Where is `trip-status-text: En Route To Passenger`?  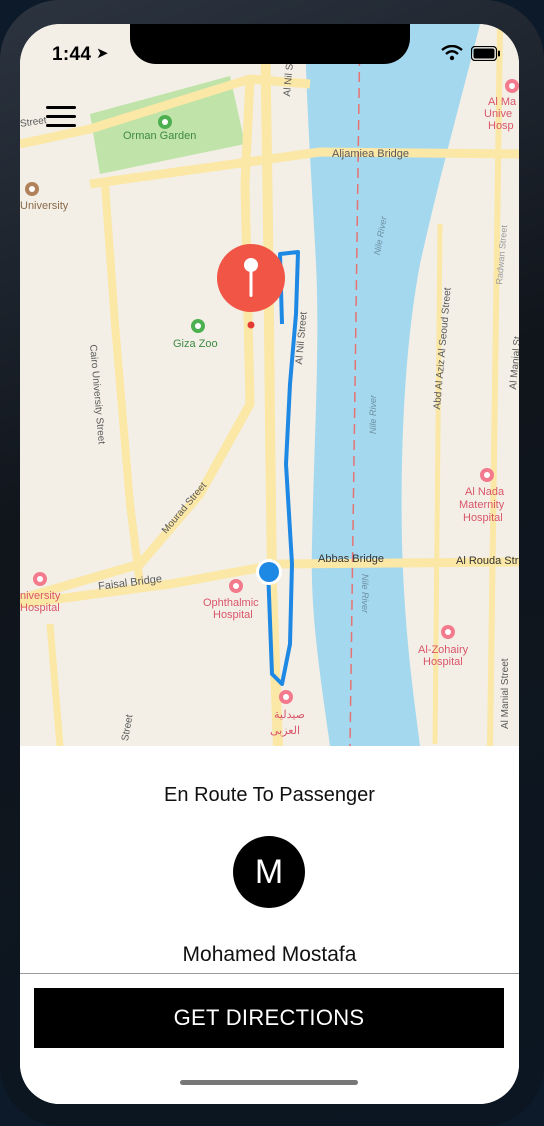 trip-status-text: En Route To Passenger is located at coordinates (269, 795).